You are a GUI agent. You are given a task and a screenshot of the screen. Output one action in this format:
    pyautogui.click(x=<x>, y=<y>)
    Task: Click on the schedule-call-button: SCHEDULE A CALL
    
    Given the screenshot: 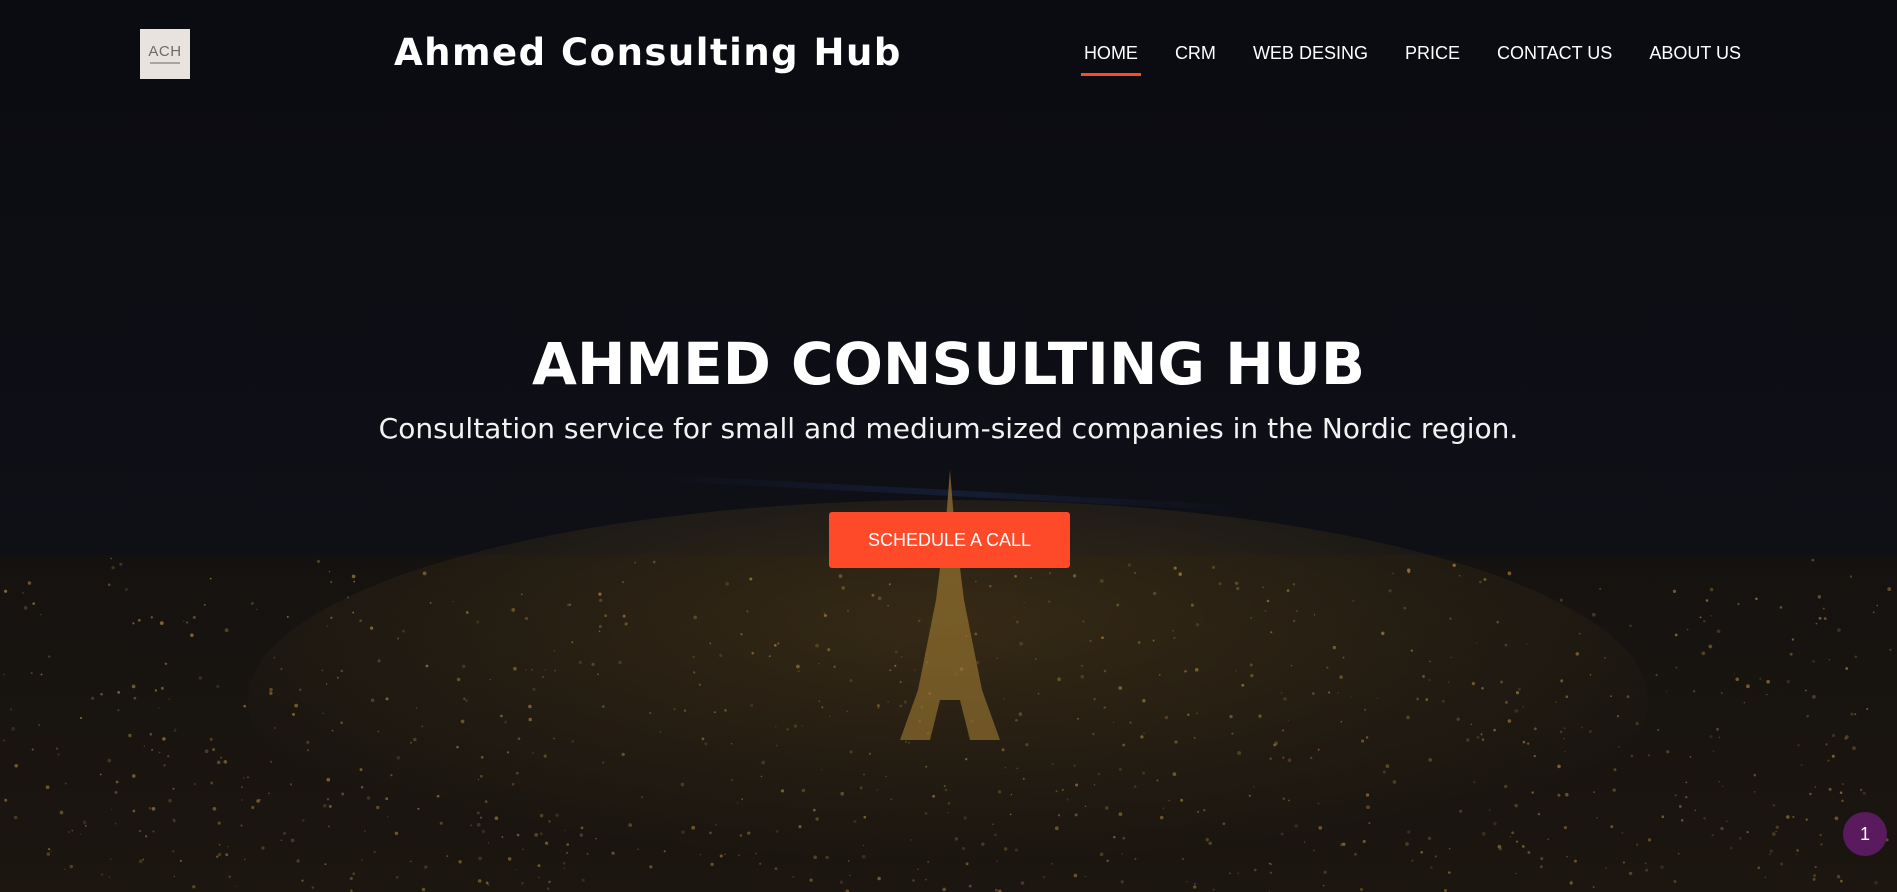 What is the action you would take?
    pyautogui.click(x=949, y=540)
    